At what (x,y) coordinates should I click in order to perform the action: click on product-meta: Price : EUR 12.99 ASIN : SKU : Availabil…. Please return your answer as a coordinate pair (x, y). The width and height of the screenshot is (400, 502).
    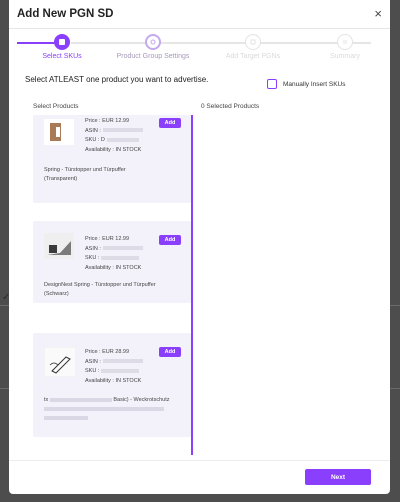
    Looking at the image, I should click on (114, 254).